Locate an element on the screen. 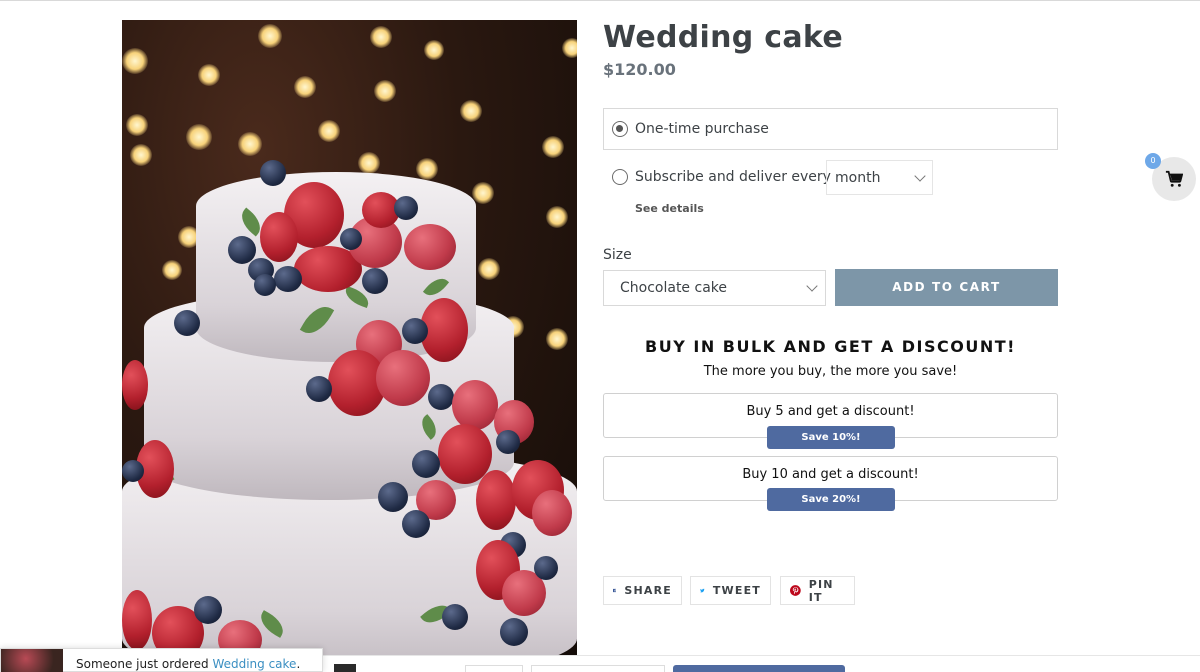 Image resolution: width=1200 pixels, height=672 pixels. sticky-bar-variant-select is located at coordinates (598, 668).